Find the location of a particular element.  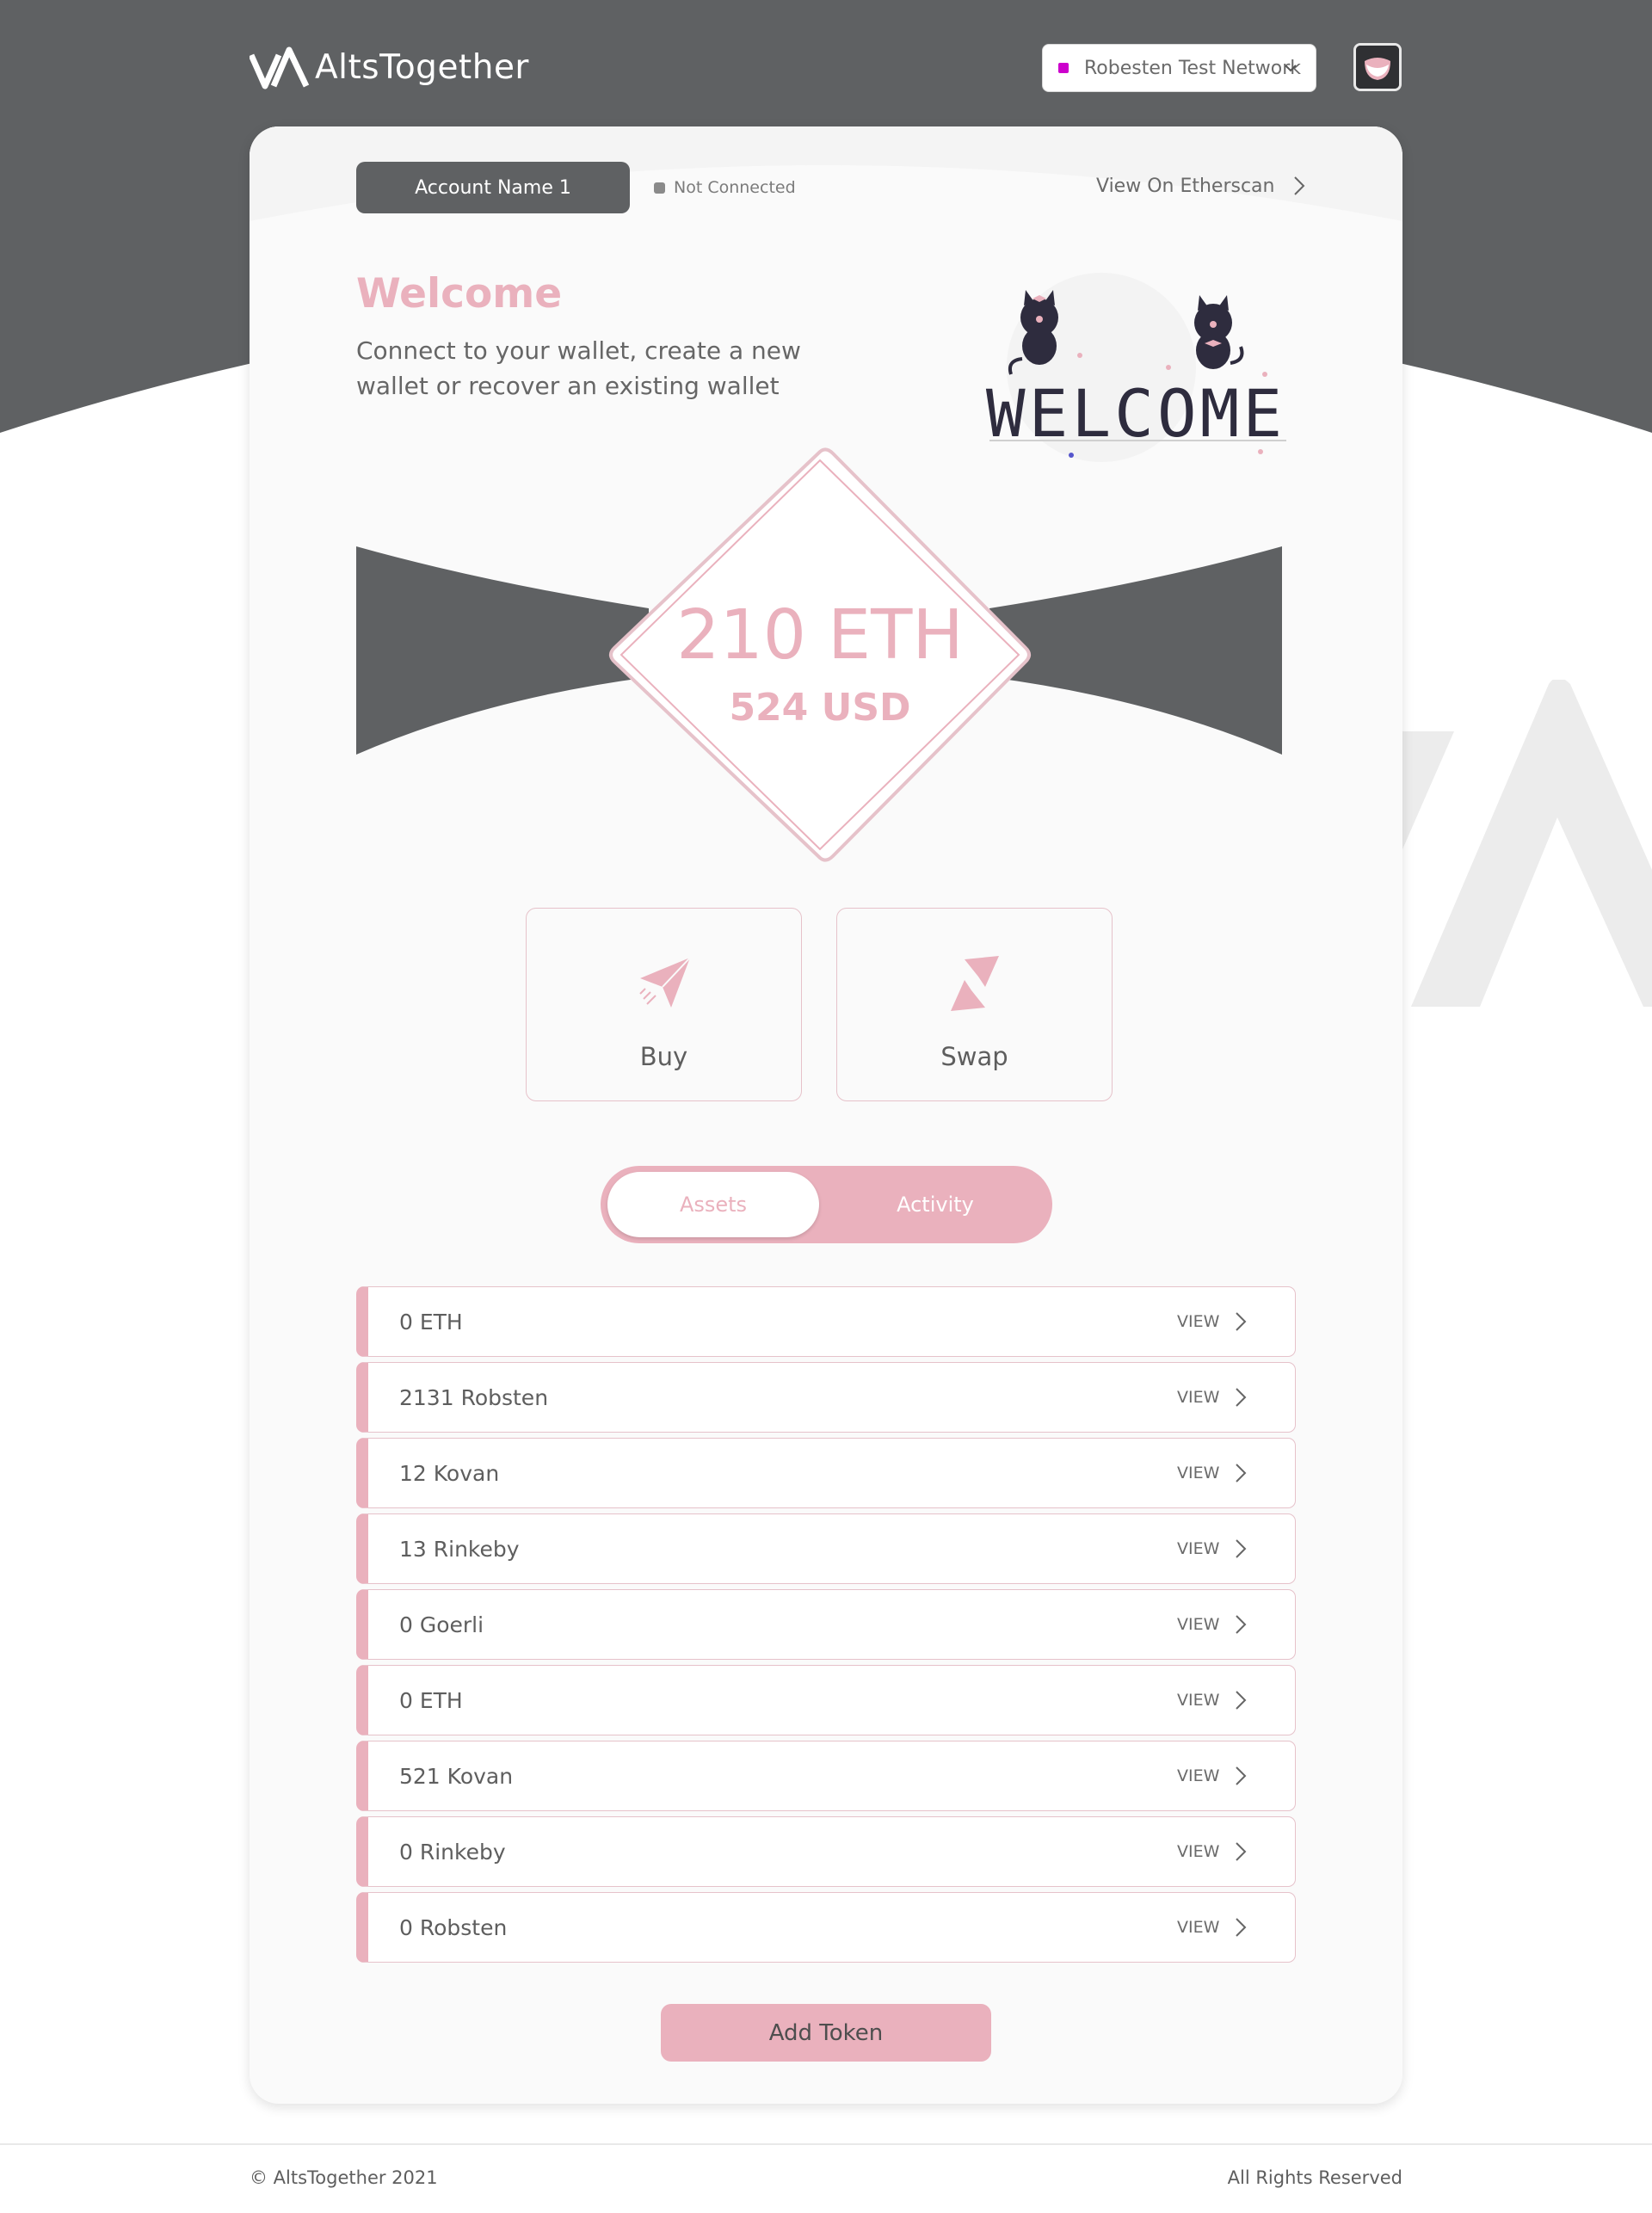

asset-label: 0 Goerli is located at coordinates (441, 1624).